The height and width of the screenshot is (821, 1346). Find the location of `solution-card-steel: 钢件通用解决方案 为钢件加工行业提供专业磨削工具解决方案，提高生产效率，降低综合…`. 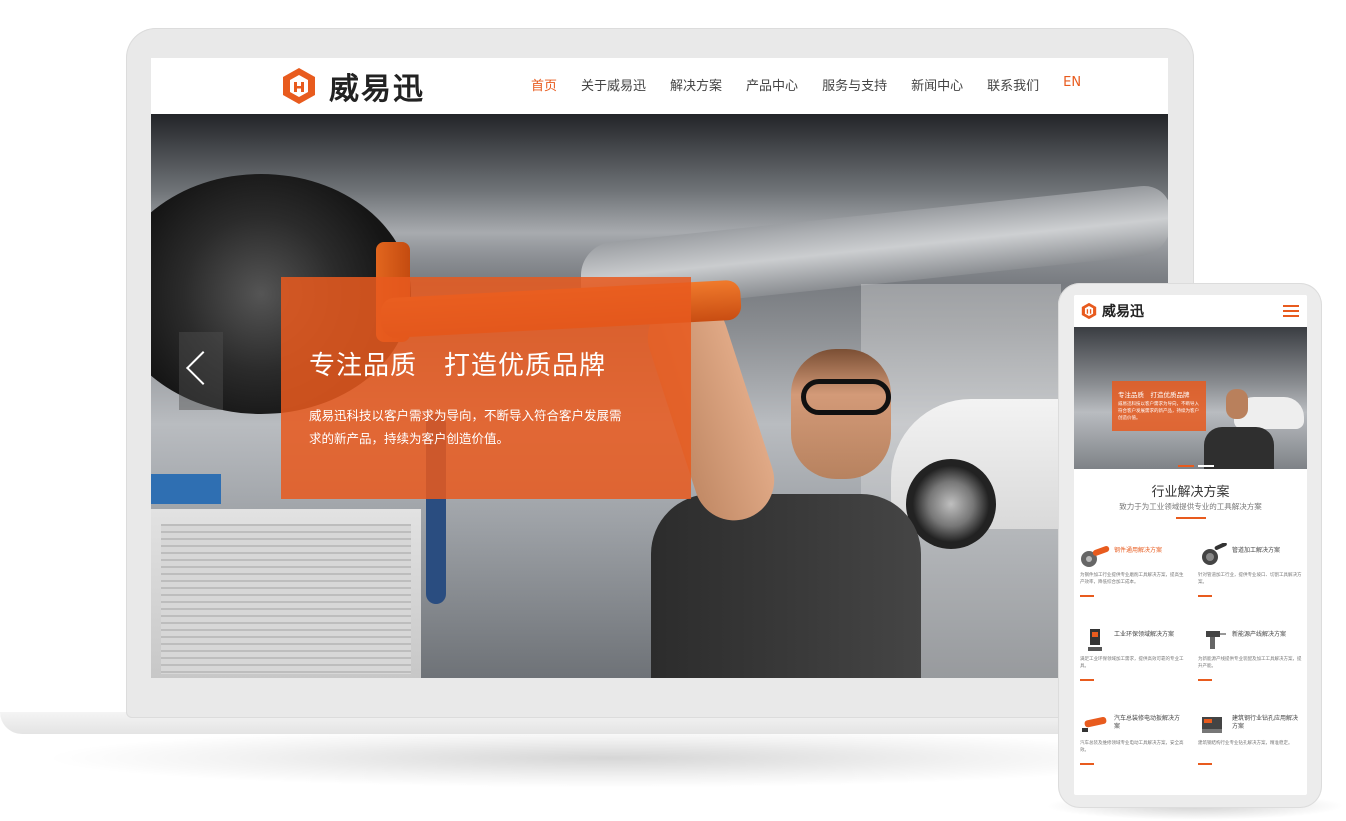

solution-card-steel: 钢件通用解决方案 为钢件加工行业提供专业磨削工具解决方案，提高生产效率，降低综合… is located at coordinates (1130, 575).